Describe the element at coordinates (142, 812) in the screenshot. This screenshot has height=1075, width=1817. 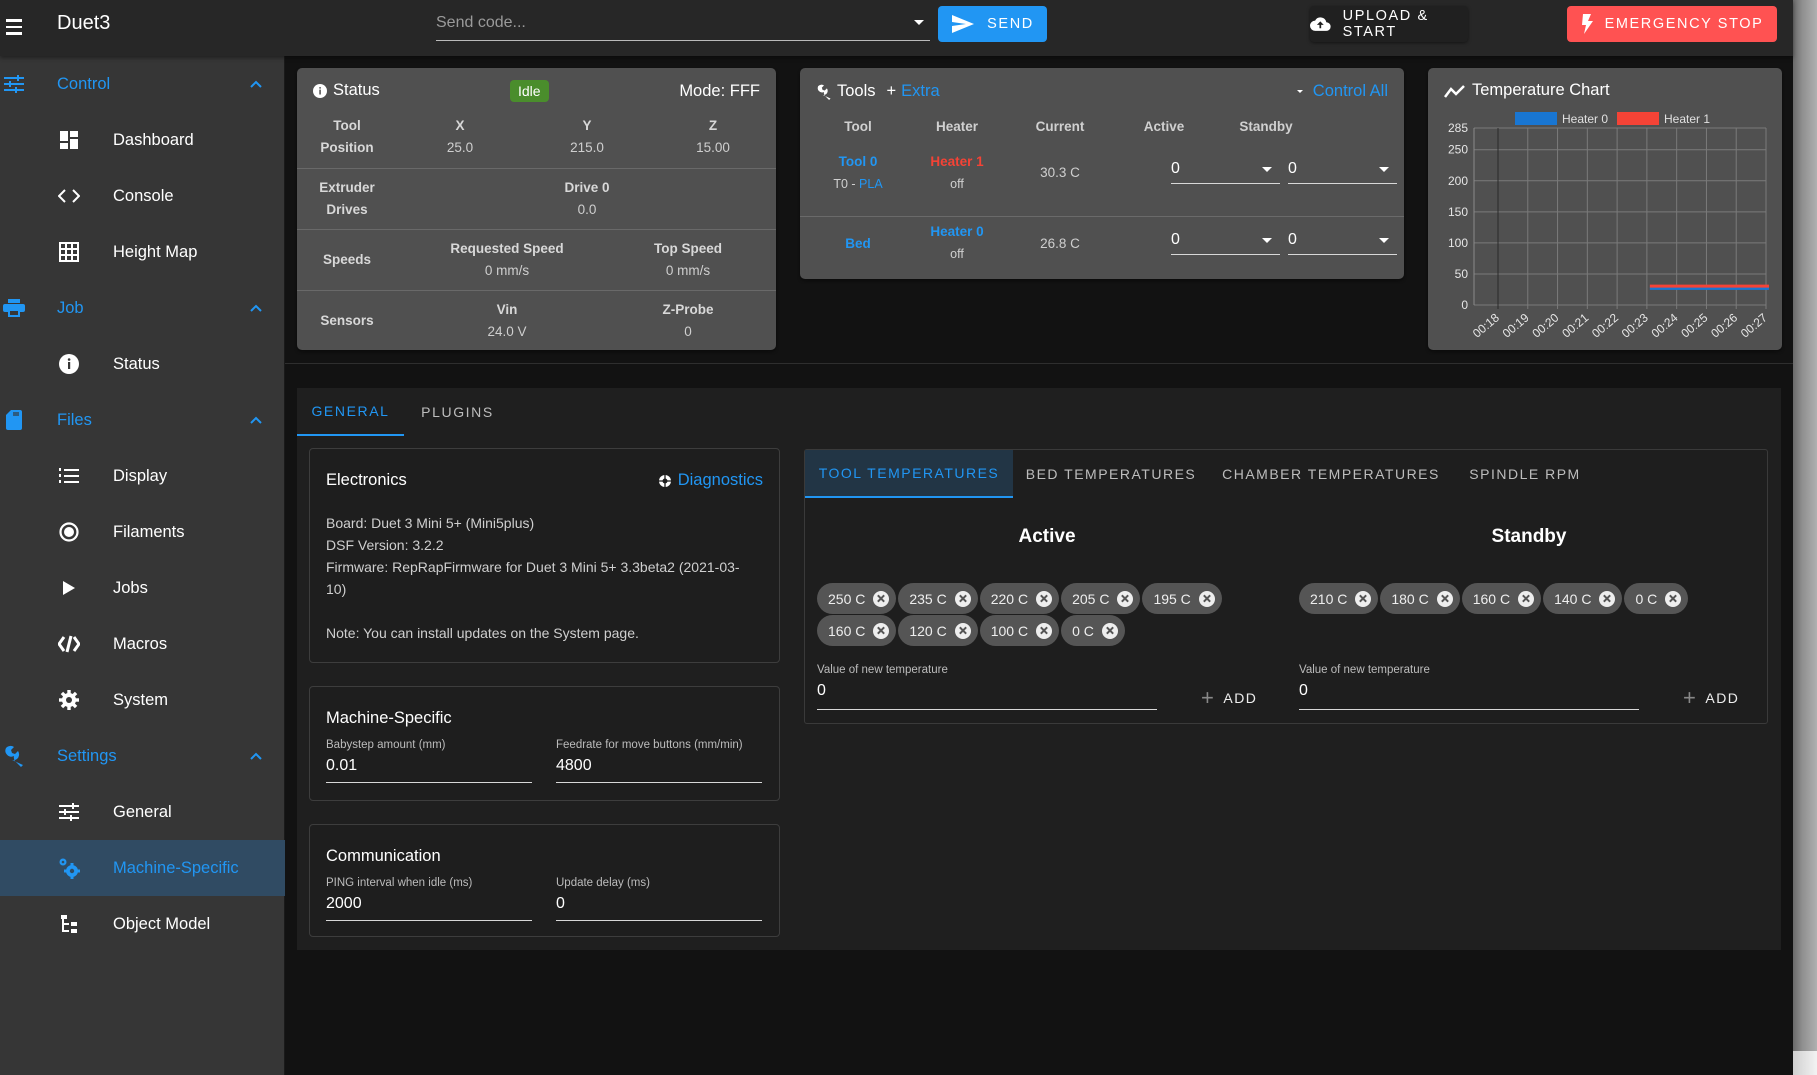
I see `sidebar-item-general: General` at that location.